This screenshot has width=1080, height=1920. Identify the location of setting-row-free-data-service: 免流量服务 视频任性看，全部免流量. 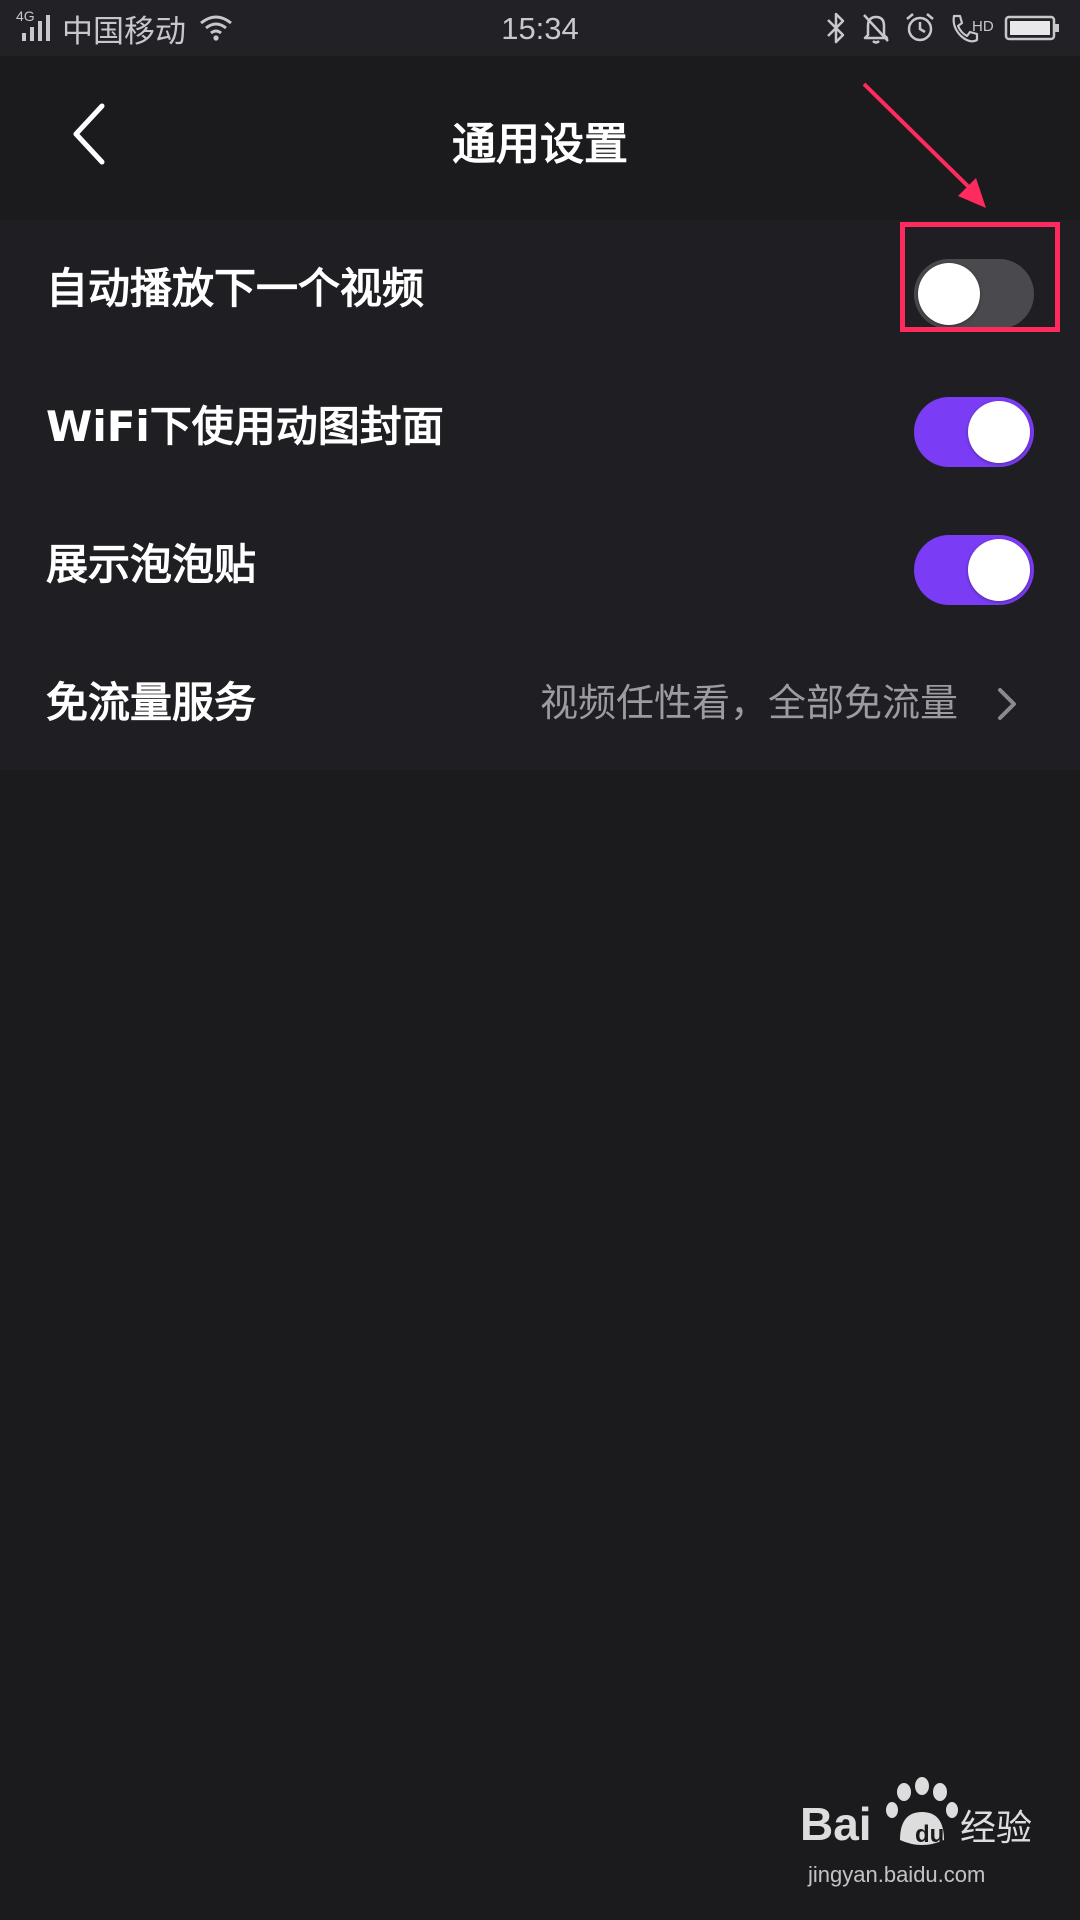
(540, 703).